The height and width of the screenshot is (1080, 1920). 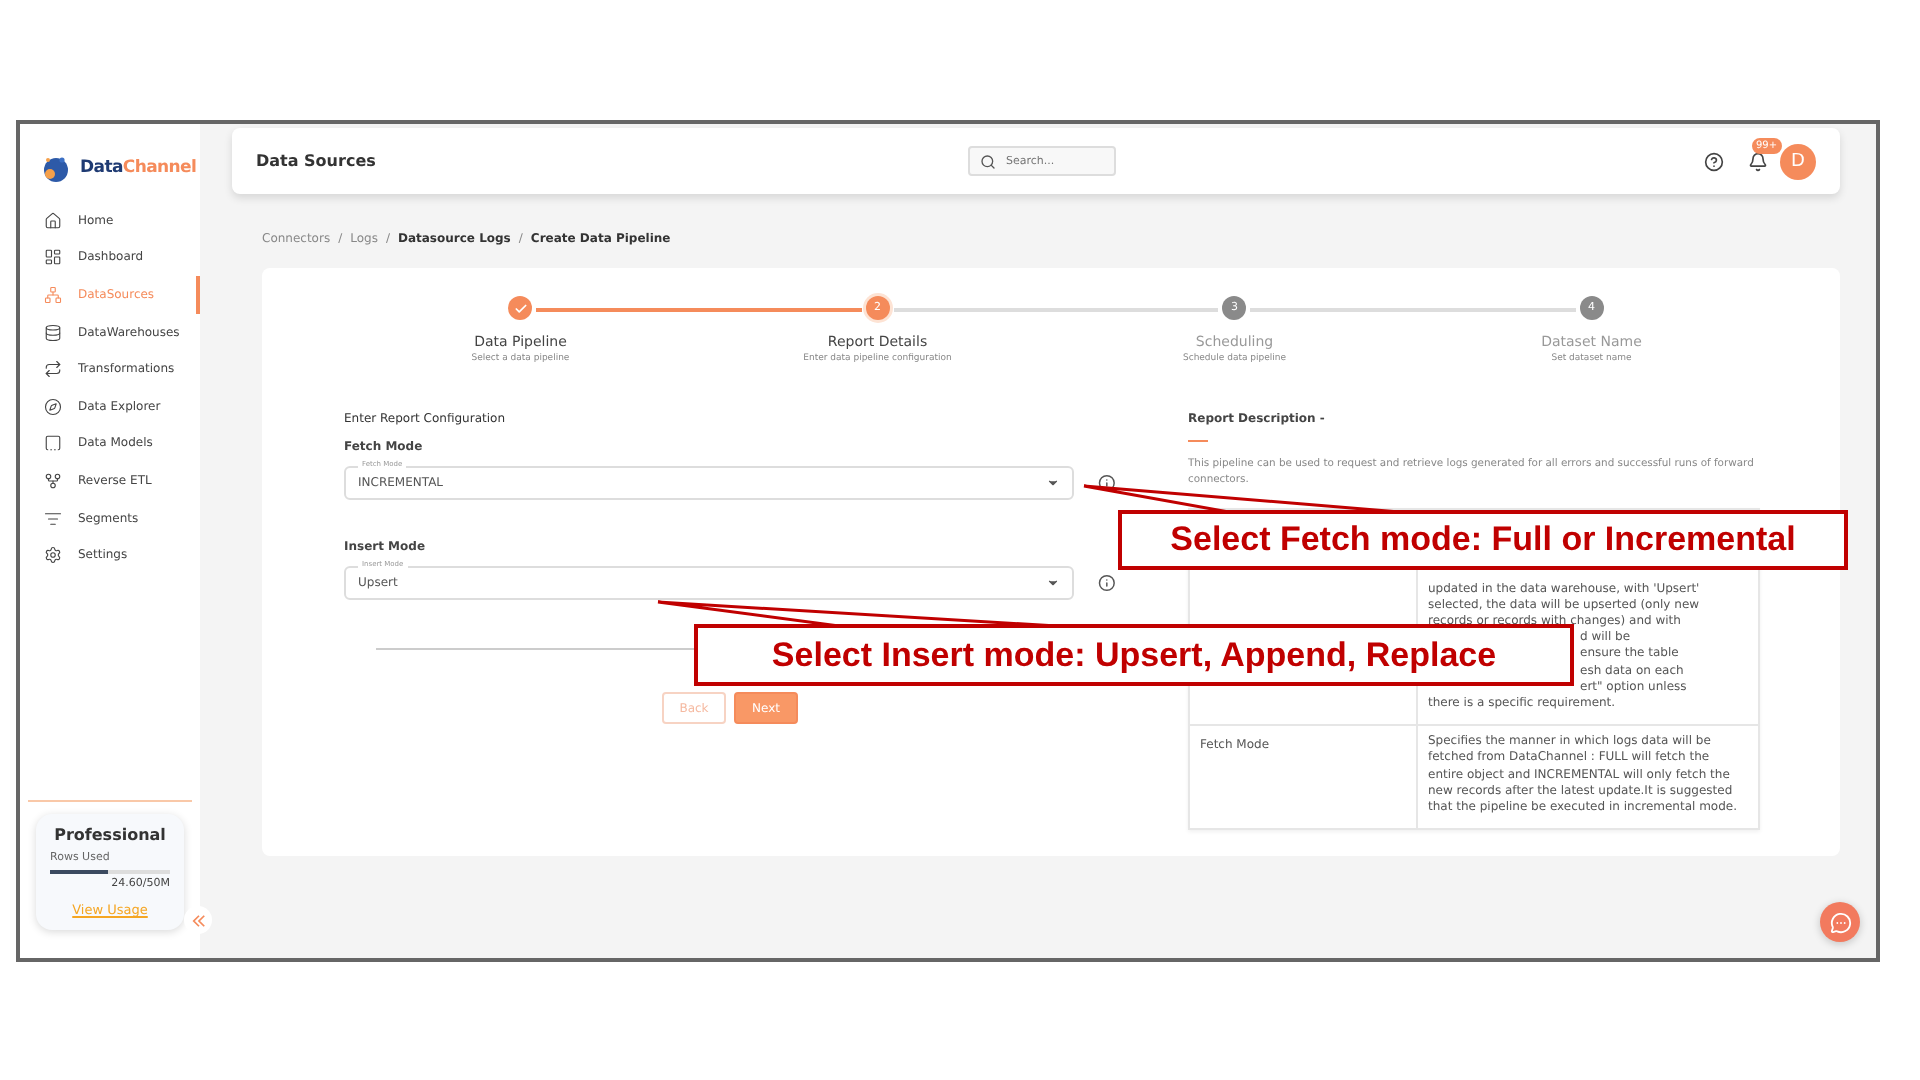 What do you see at coordinates (1483, 540) in the screenshot?
I see `callout-label: Select Fetch mode: Full or Incremental` at bounding box center [1483, 540].